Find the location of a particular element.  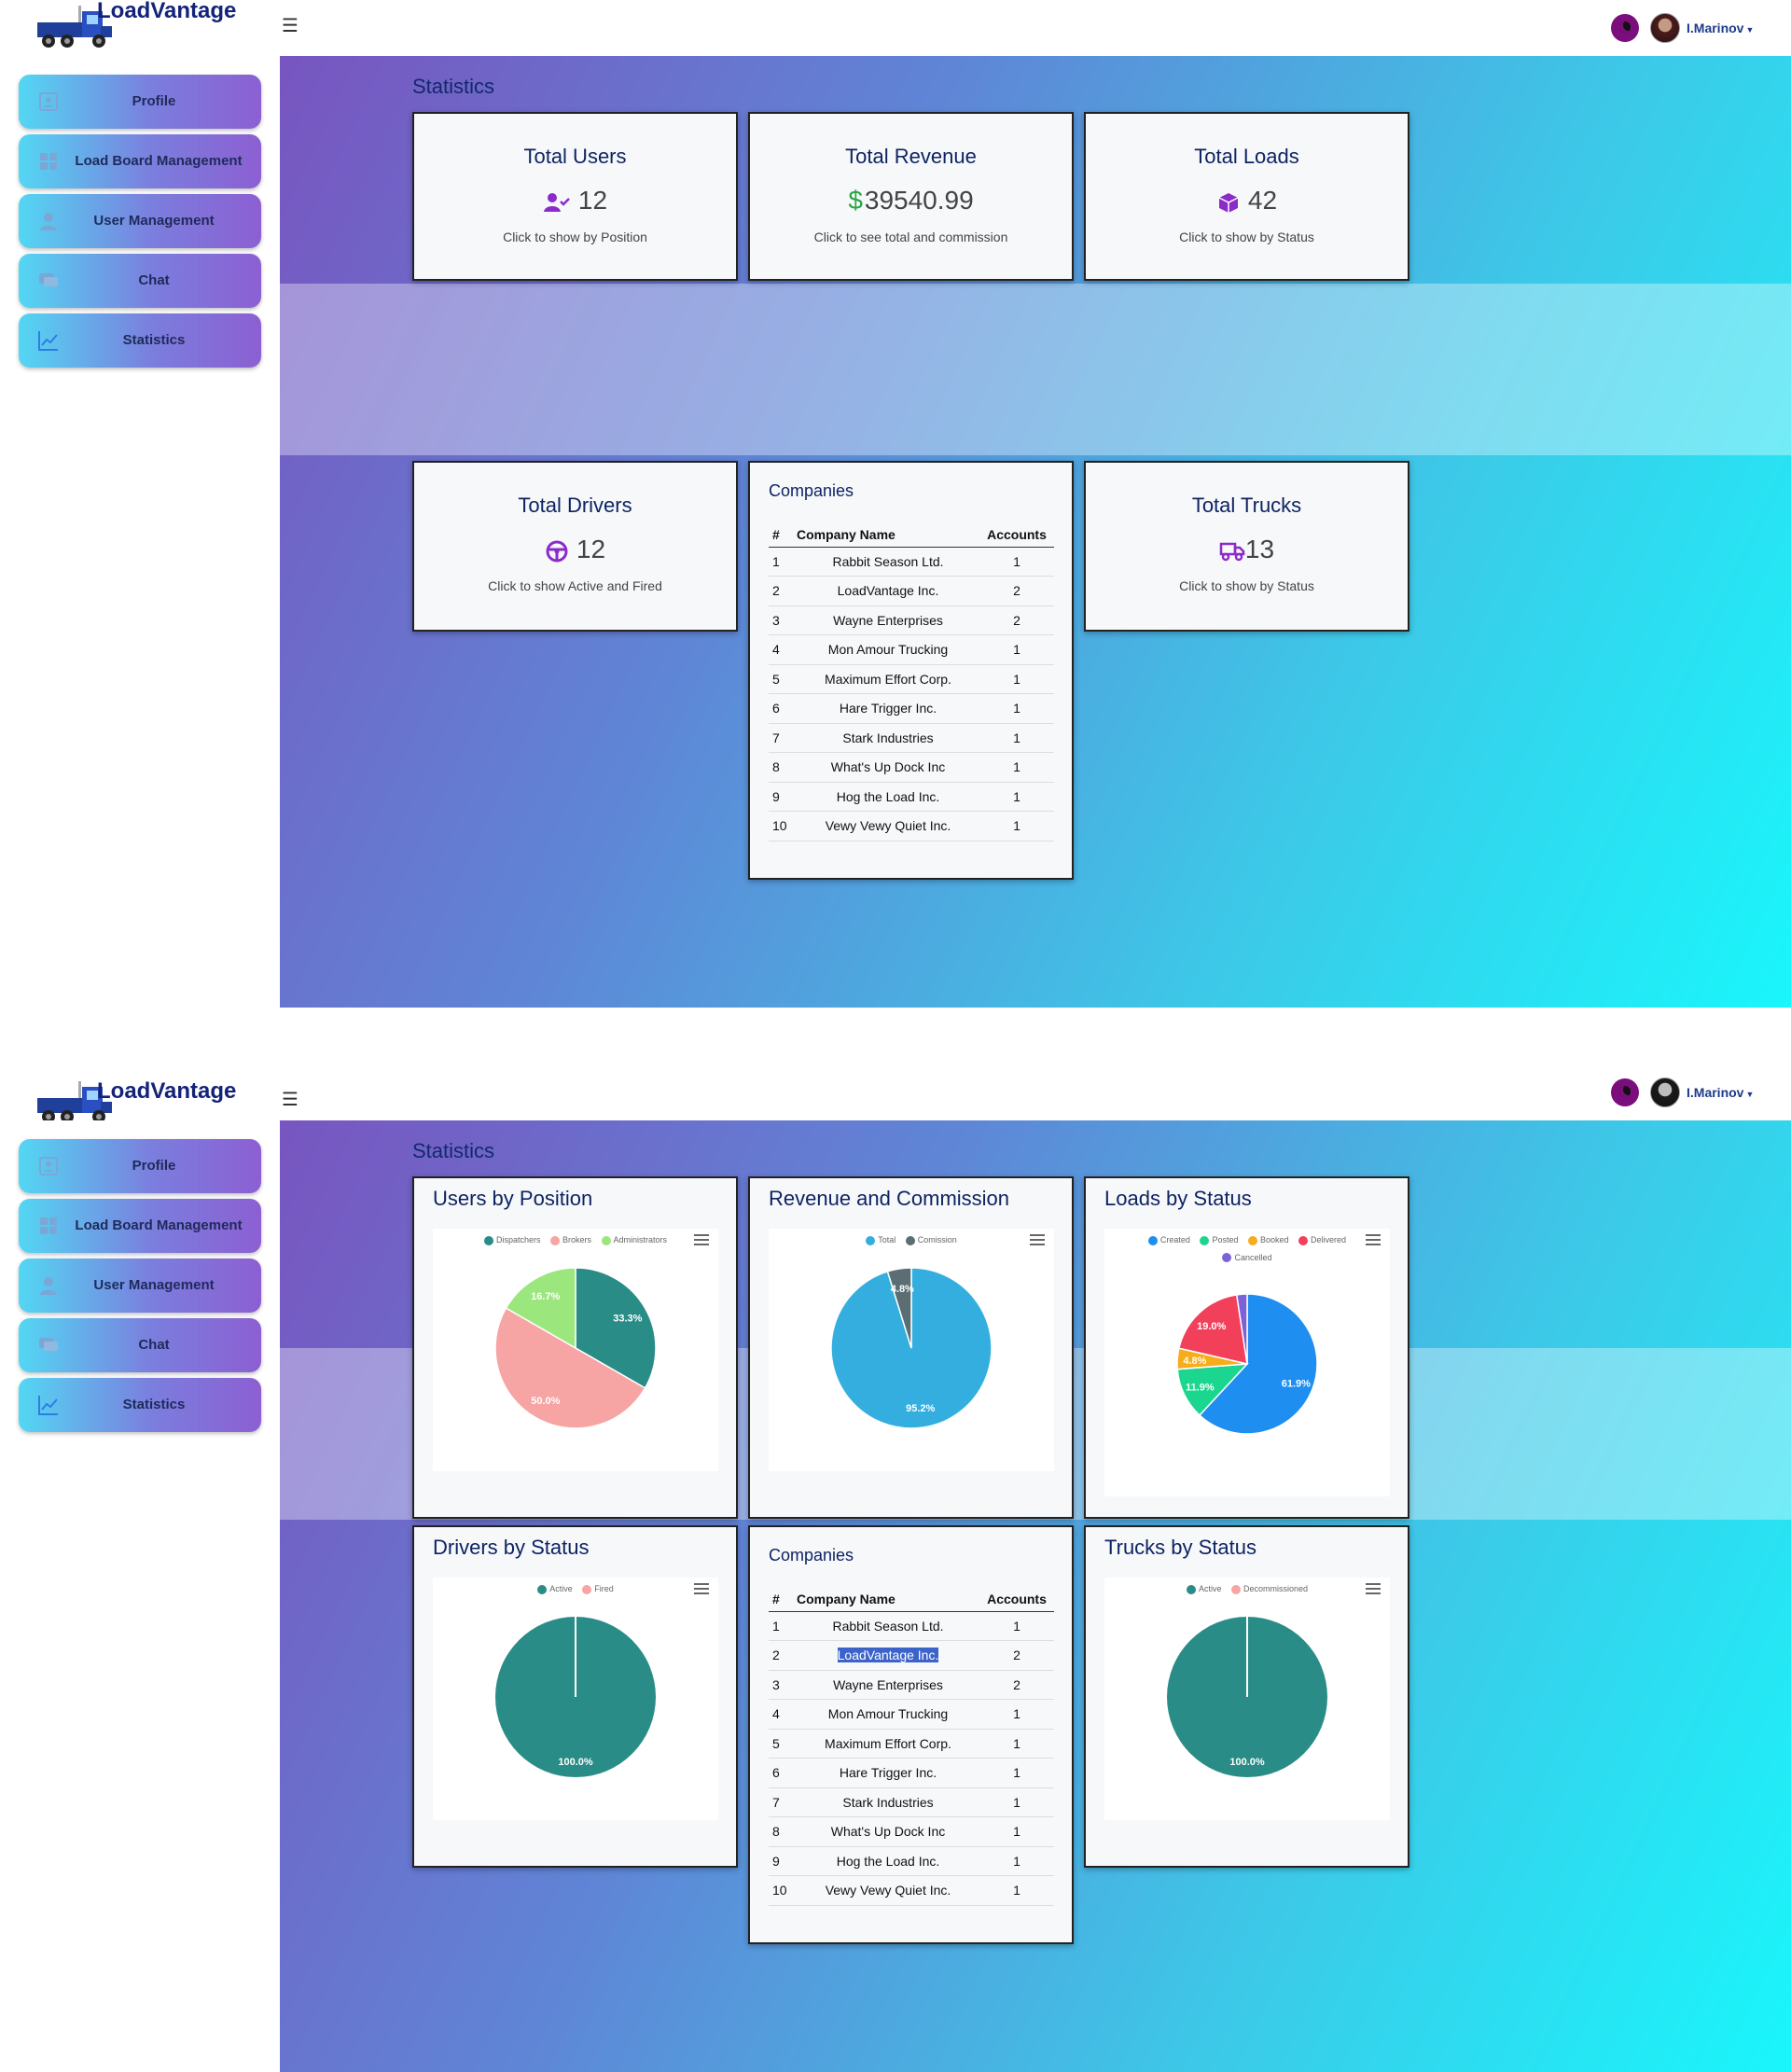

total-trucks-card: Total Trucks 13 Click to show by Status is located at coordinates (1246, 546).